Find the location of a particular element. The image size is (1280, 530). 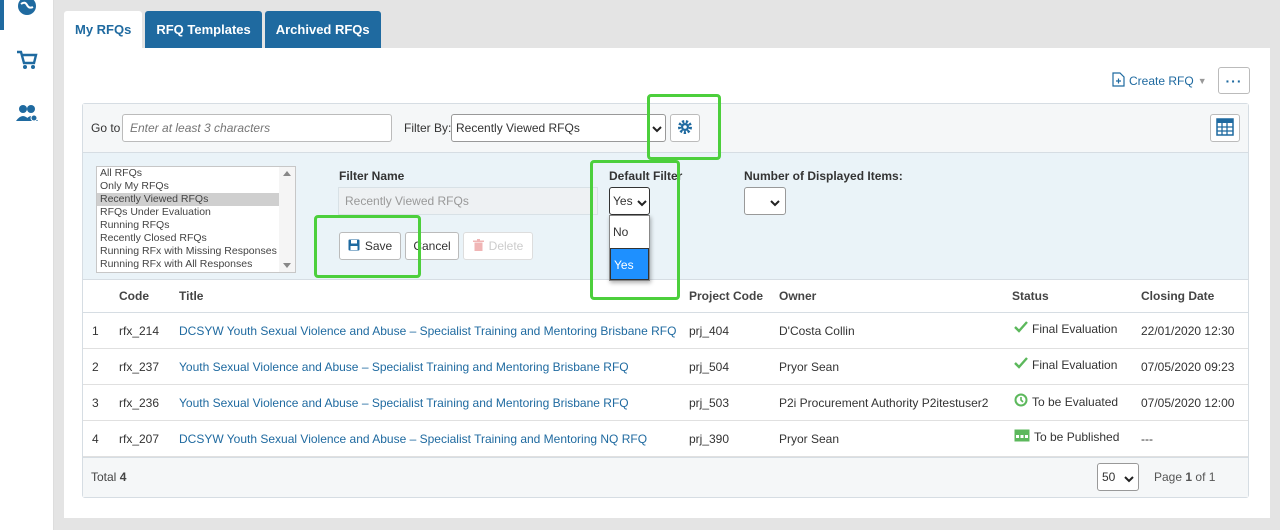

column-settings-button is located at coordinates (1225, 128).